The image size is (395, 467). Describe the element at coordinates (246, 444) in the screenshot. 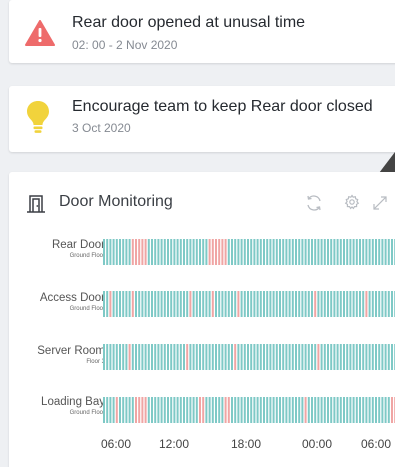

I see `x-tick-label: 18:00` at that location.